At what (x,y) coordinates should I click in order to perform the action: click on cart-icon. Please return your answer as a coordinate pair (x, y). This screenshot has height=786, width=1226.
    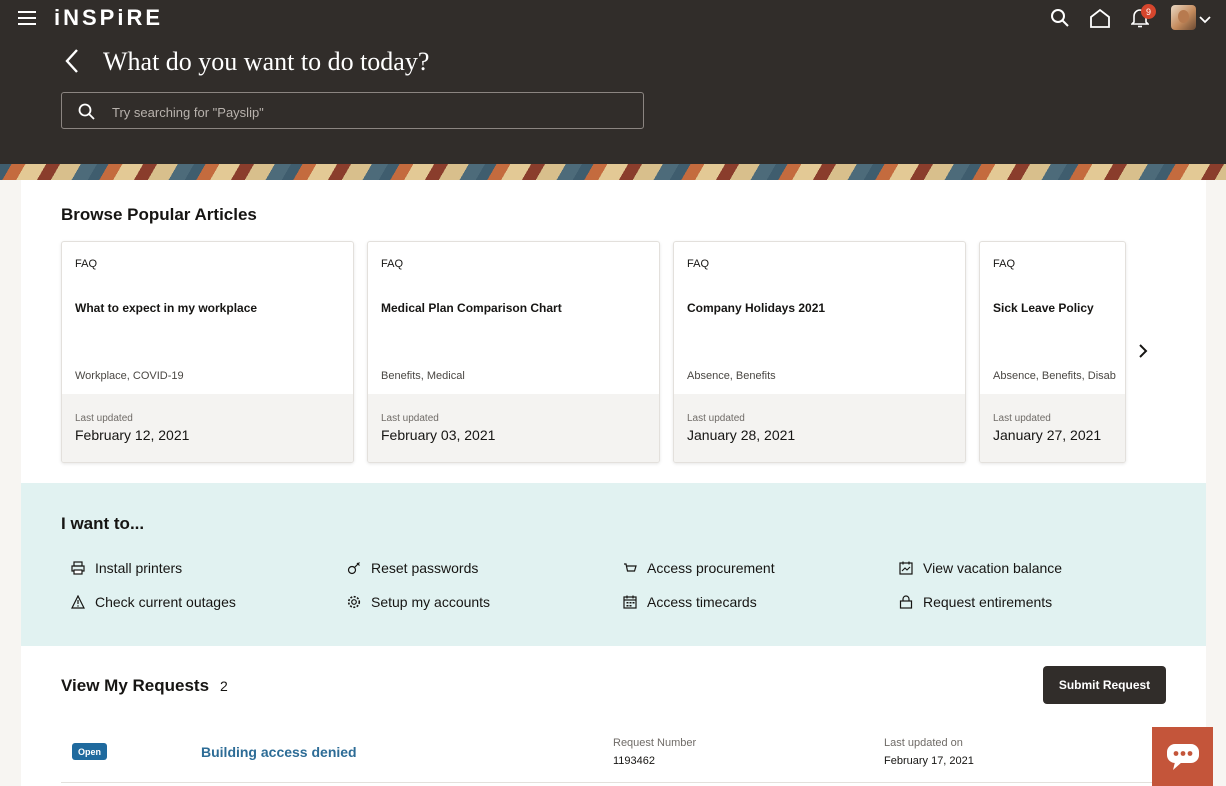
    Looking at the image, I should click on (630, 567).